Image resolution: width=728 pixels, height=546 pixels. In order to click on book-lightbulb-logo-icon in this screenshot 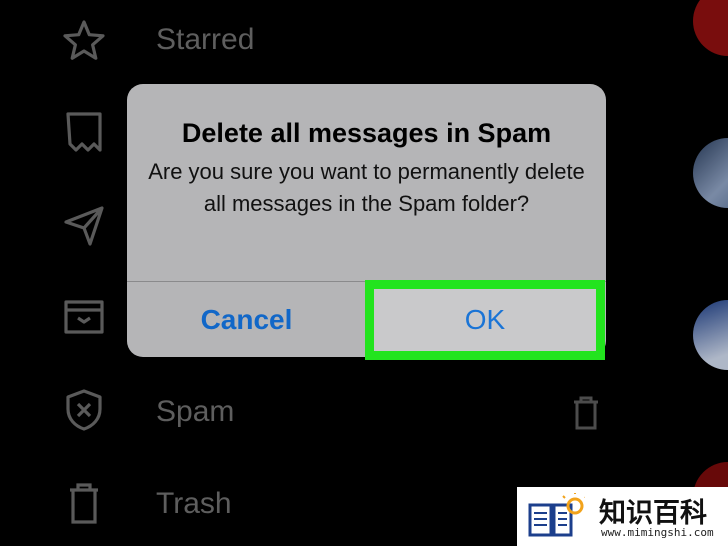, I will do `click(557, 515)`.